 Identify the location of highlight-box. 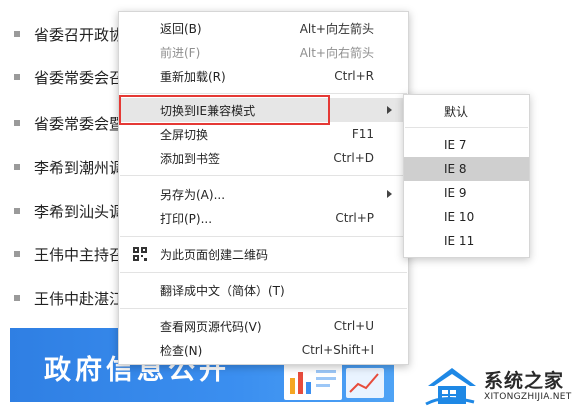
(224, 110).